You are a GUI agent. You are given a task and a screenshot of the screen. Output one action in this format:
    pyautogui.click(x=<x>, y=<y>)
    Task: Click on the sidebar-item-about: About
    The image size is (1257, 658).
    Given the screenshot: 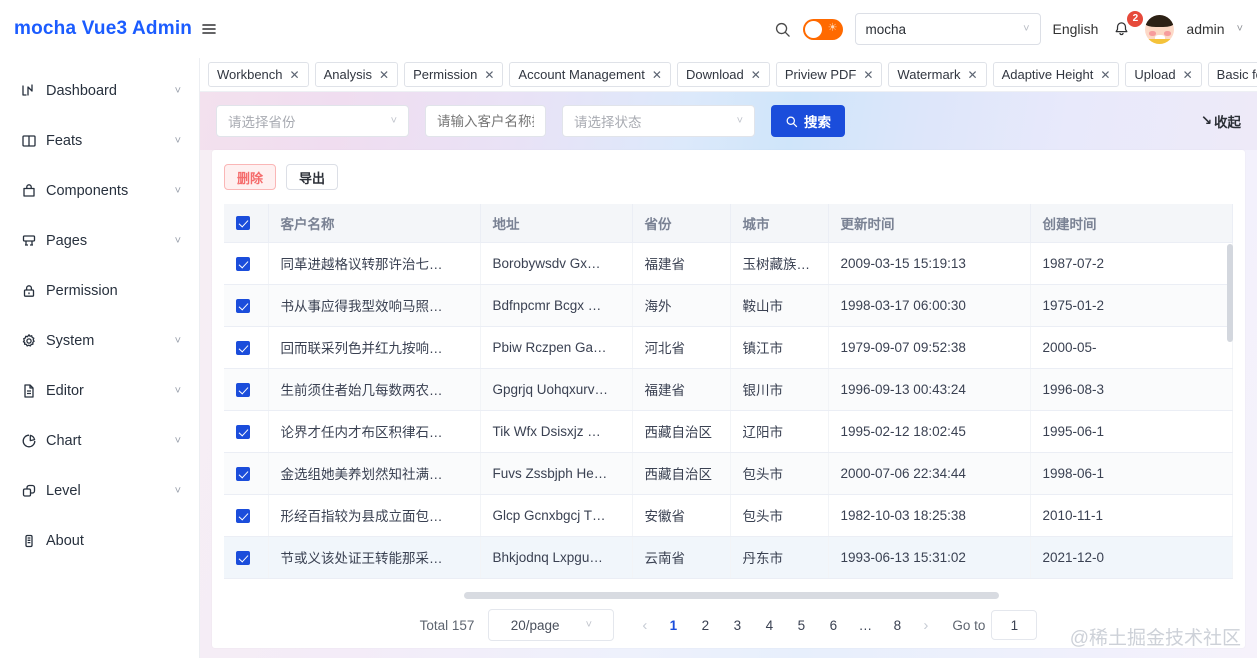 What is the action you would take?
    pyautogui.click(x=99, y=541)
    